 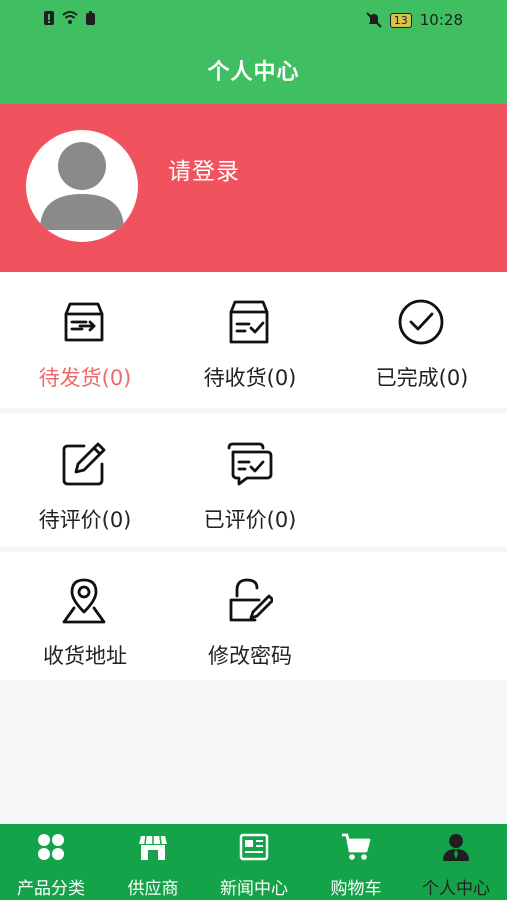 What do you see at coordinates (441, 20) in the screenshot?
I see `clock: 10:28` at bounding box center [441, 20].